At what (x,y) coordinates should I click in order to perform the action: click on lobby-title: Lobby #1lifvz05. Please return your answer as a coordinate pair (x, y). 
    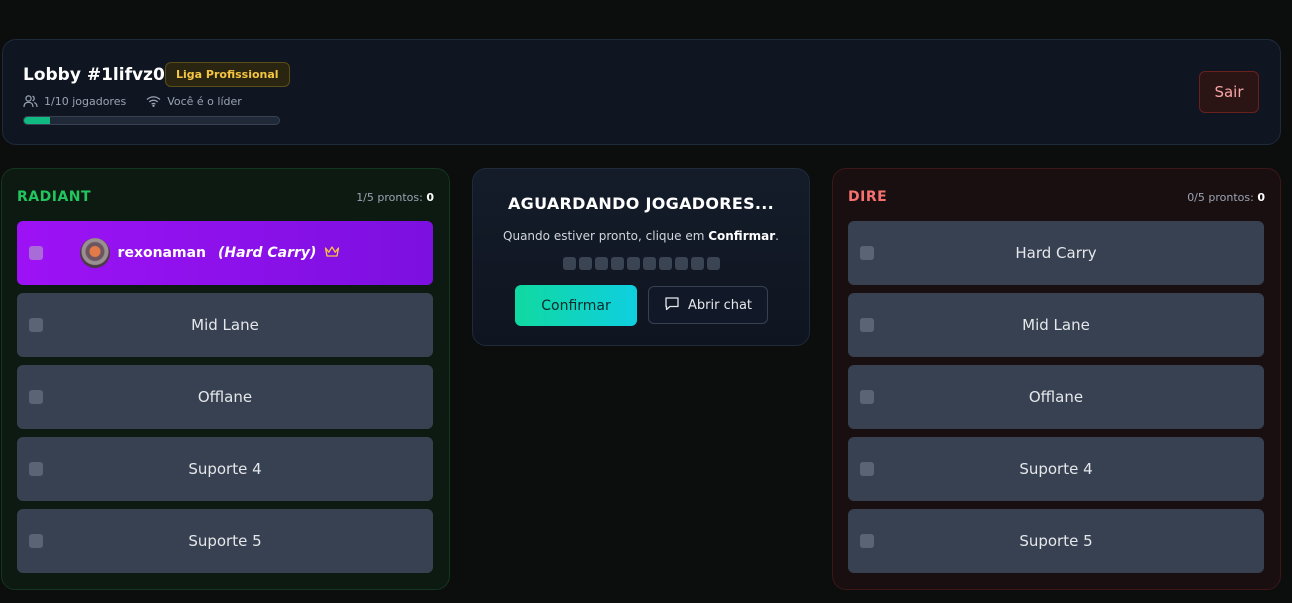
    Looking at the image, I should click on (100, 75).